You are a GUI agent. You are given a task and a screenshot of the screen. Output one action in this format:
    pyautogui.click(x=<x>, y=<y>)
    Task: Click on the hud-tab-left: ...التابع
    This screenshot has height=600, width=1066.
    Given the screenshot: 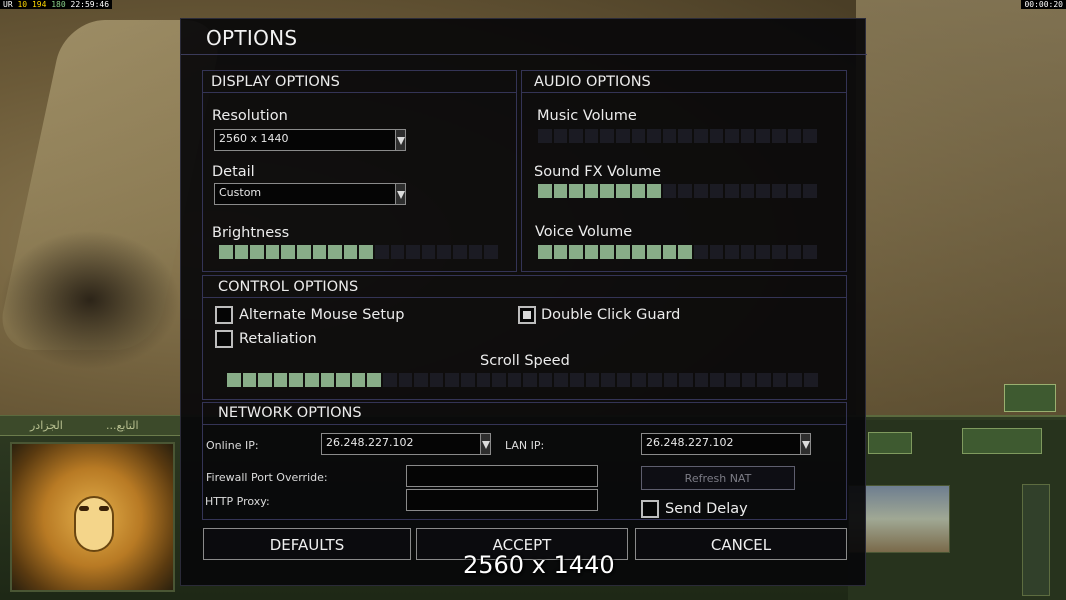 What is the action you would take?
    pyautogui.click(x=122, y=425)
    